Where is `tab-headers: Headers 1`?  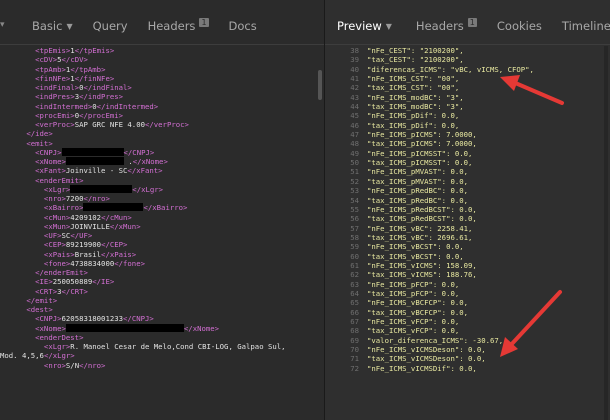
tab-headers: Headers 1 is located at coordinates (178, 26).